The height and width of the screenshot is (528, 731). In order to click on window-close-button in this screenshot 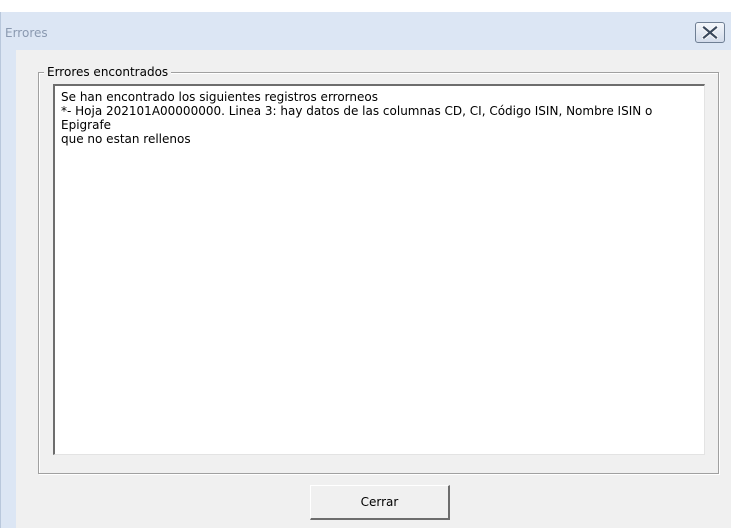, I will do `click(710, 32)`.